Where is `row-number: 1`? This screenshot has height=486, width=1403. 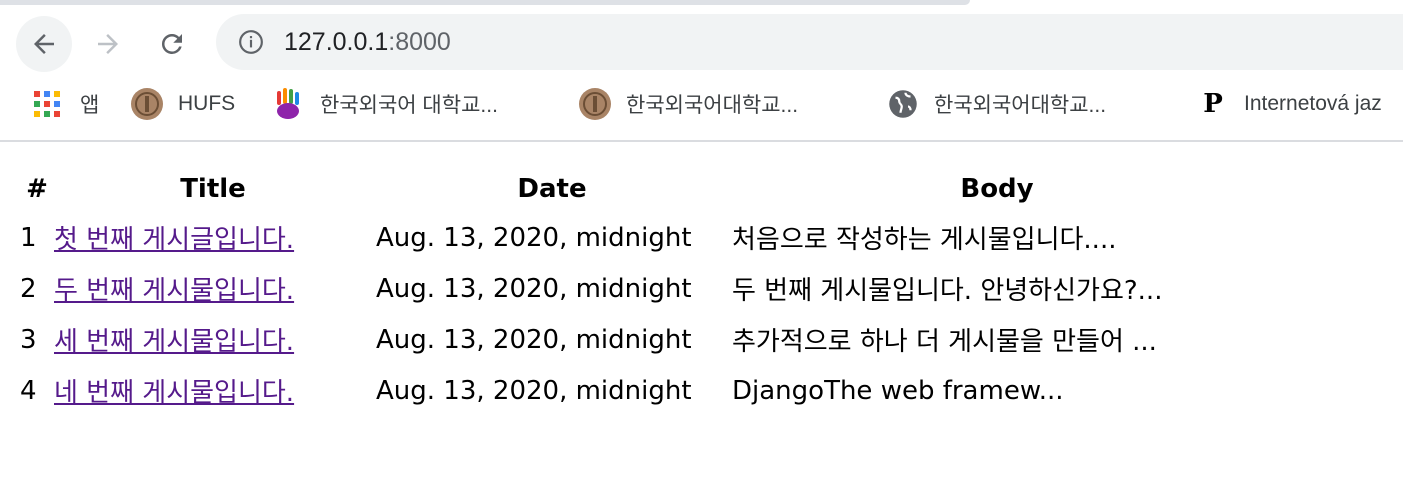 row-number: 1 is located at coordinates (28, 237).